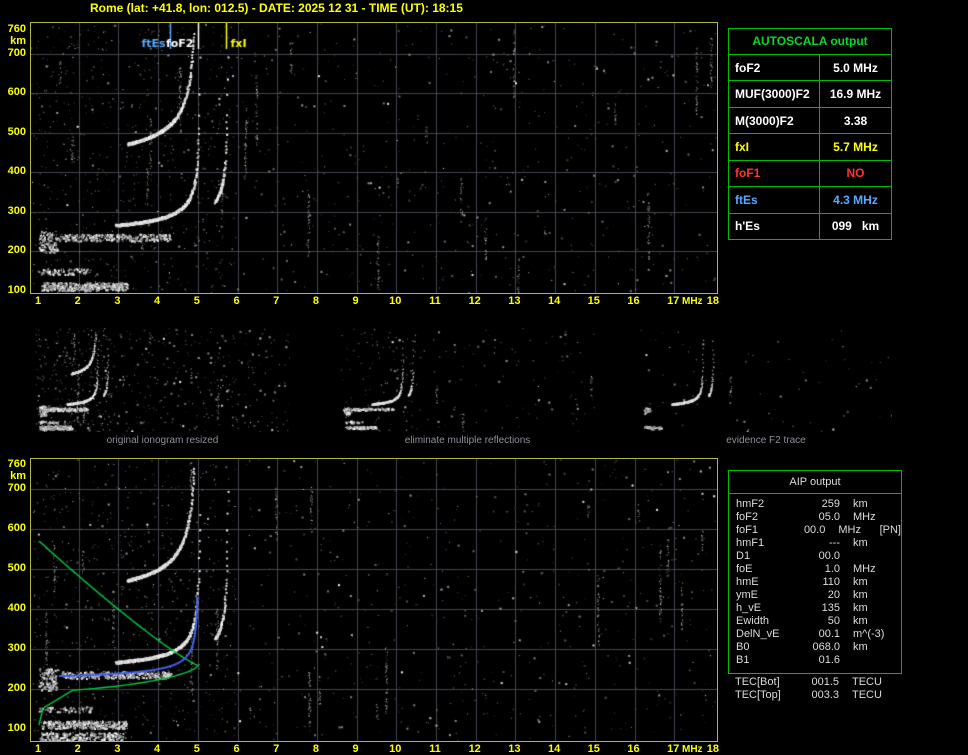 This screenshot has width=968, height=755. I want to click on x-tick-label: 2, so click(77, 749).